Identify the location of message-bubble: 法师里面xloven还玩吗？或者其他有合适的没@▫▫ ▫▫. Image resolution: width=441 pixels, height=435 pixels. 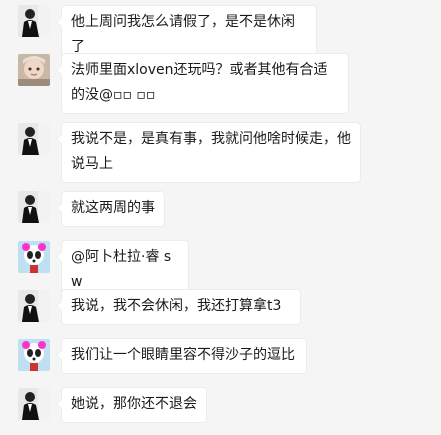
(202, 83).